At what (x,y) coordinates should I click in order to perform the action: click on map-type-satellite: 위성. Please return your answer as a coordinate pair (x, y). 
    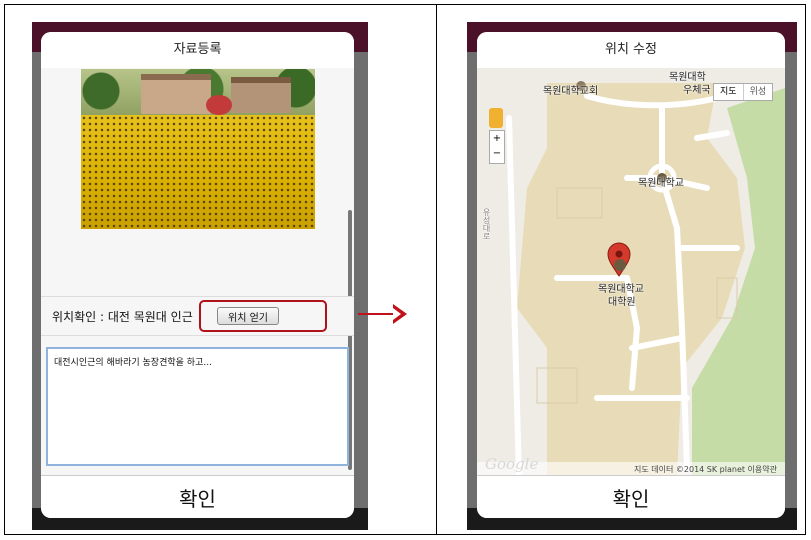
    Looking at the image, I should click on (757, 92).